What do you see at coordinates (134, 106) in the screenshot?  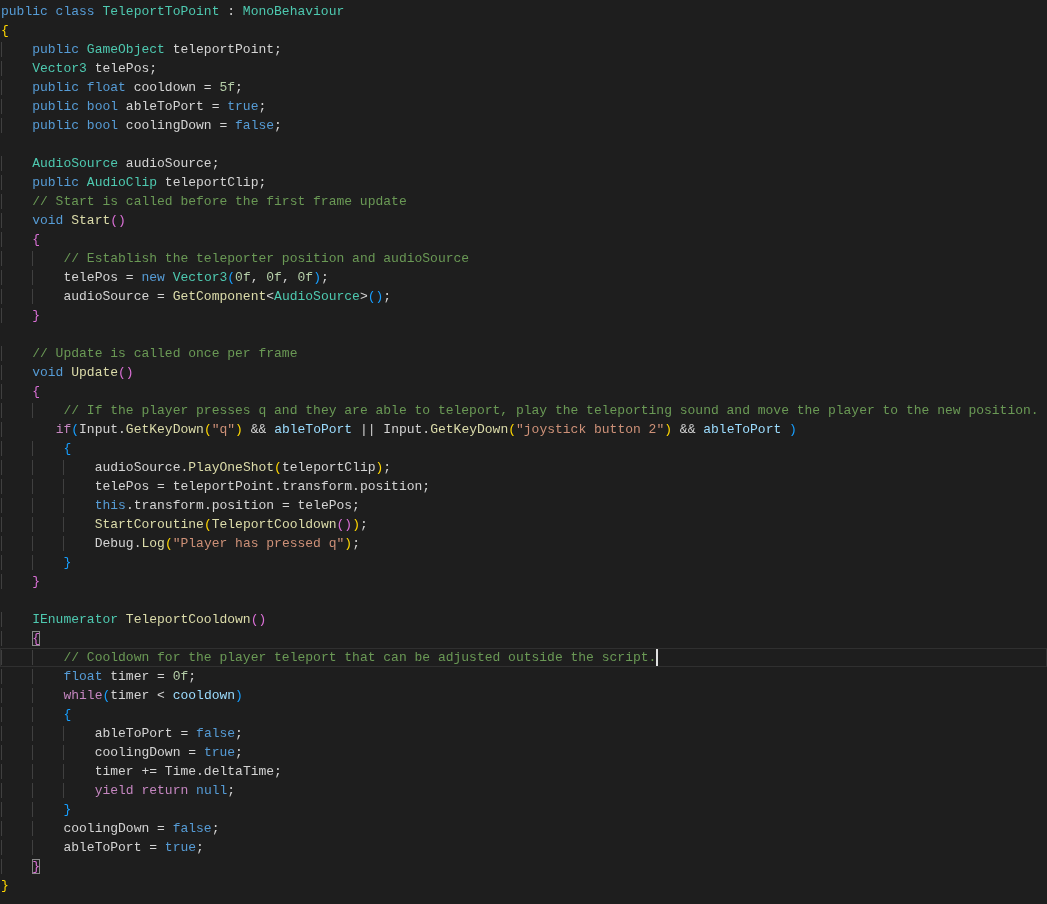 I see `code-line: public bool ableToPort = true;` at bounding box center [134, 106].